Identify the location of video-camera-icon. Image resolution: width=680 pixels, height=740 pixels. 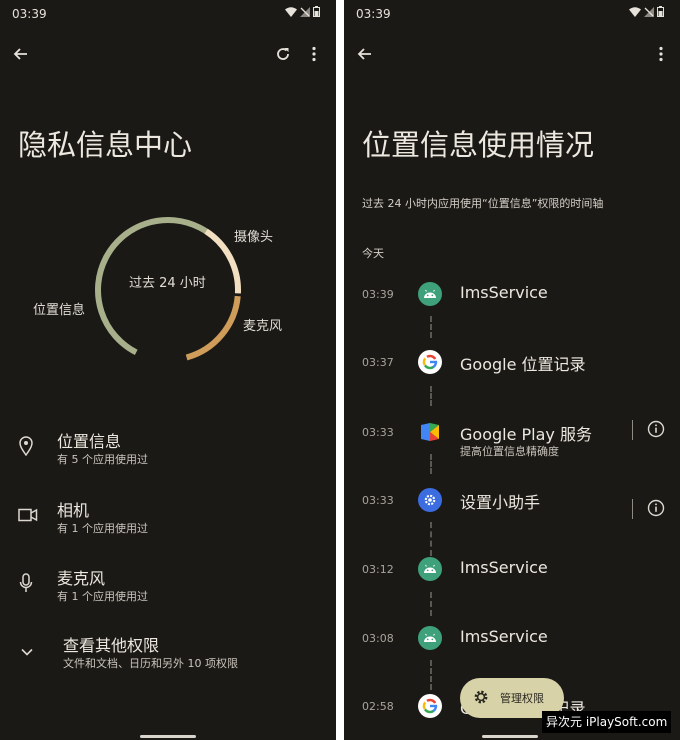
(28, 516).